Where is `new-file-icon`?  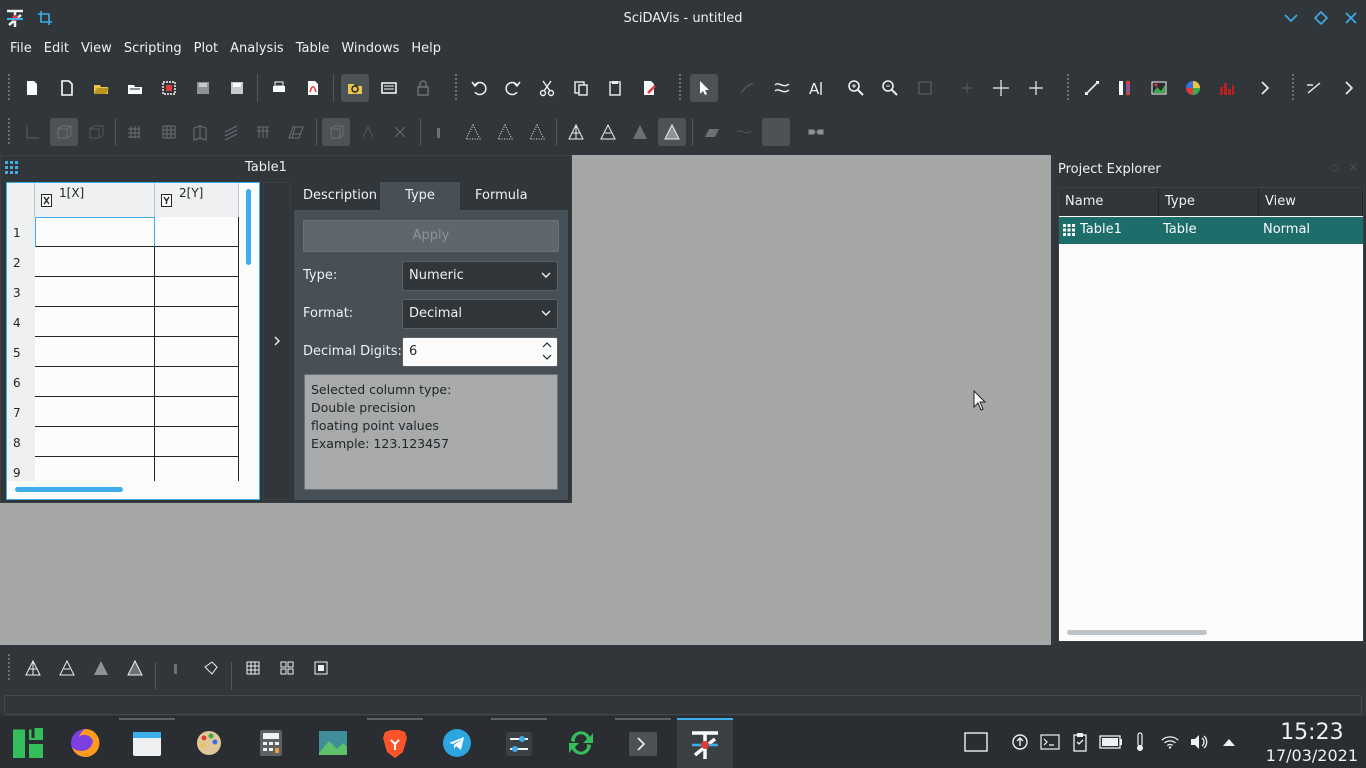 new-file-icon is located at coordinates (67, 88).